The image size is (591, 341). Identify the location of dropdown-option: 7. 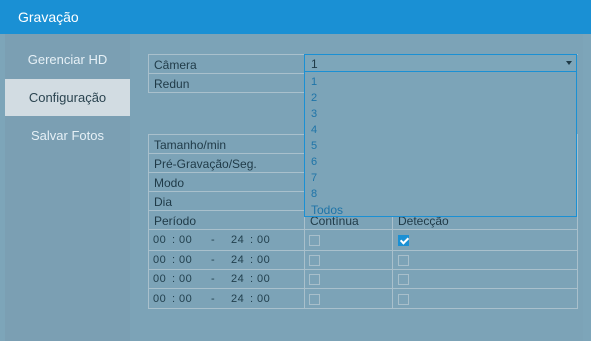
(314, 178).